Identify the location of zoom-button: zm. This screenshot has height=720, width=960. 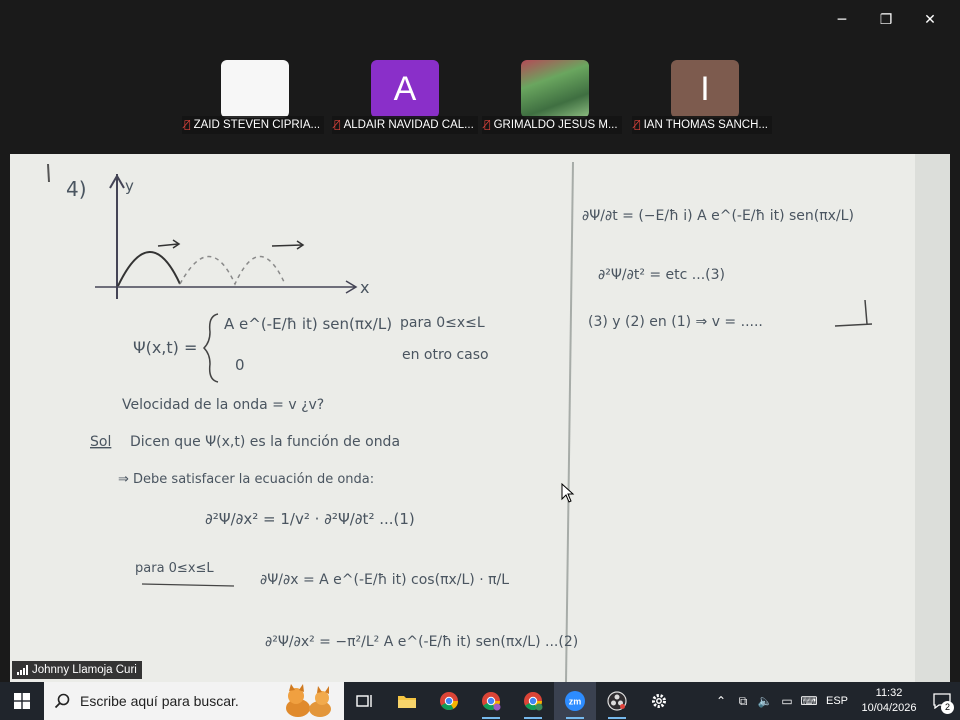
(575, 701).